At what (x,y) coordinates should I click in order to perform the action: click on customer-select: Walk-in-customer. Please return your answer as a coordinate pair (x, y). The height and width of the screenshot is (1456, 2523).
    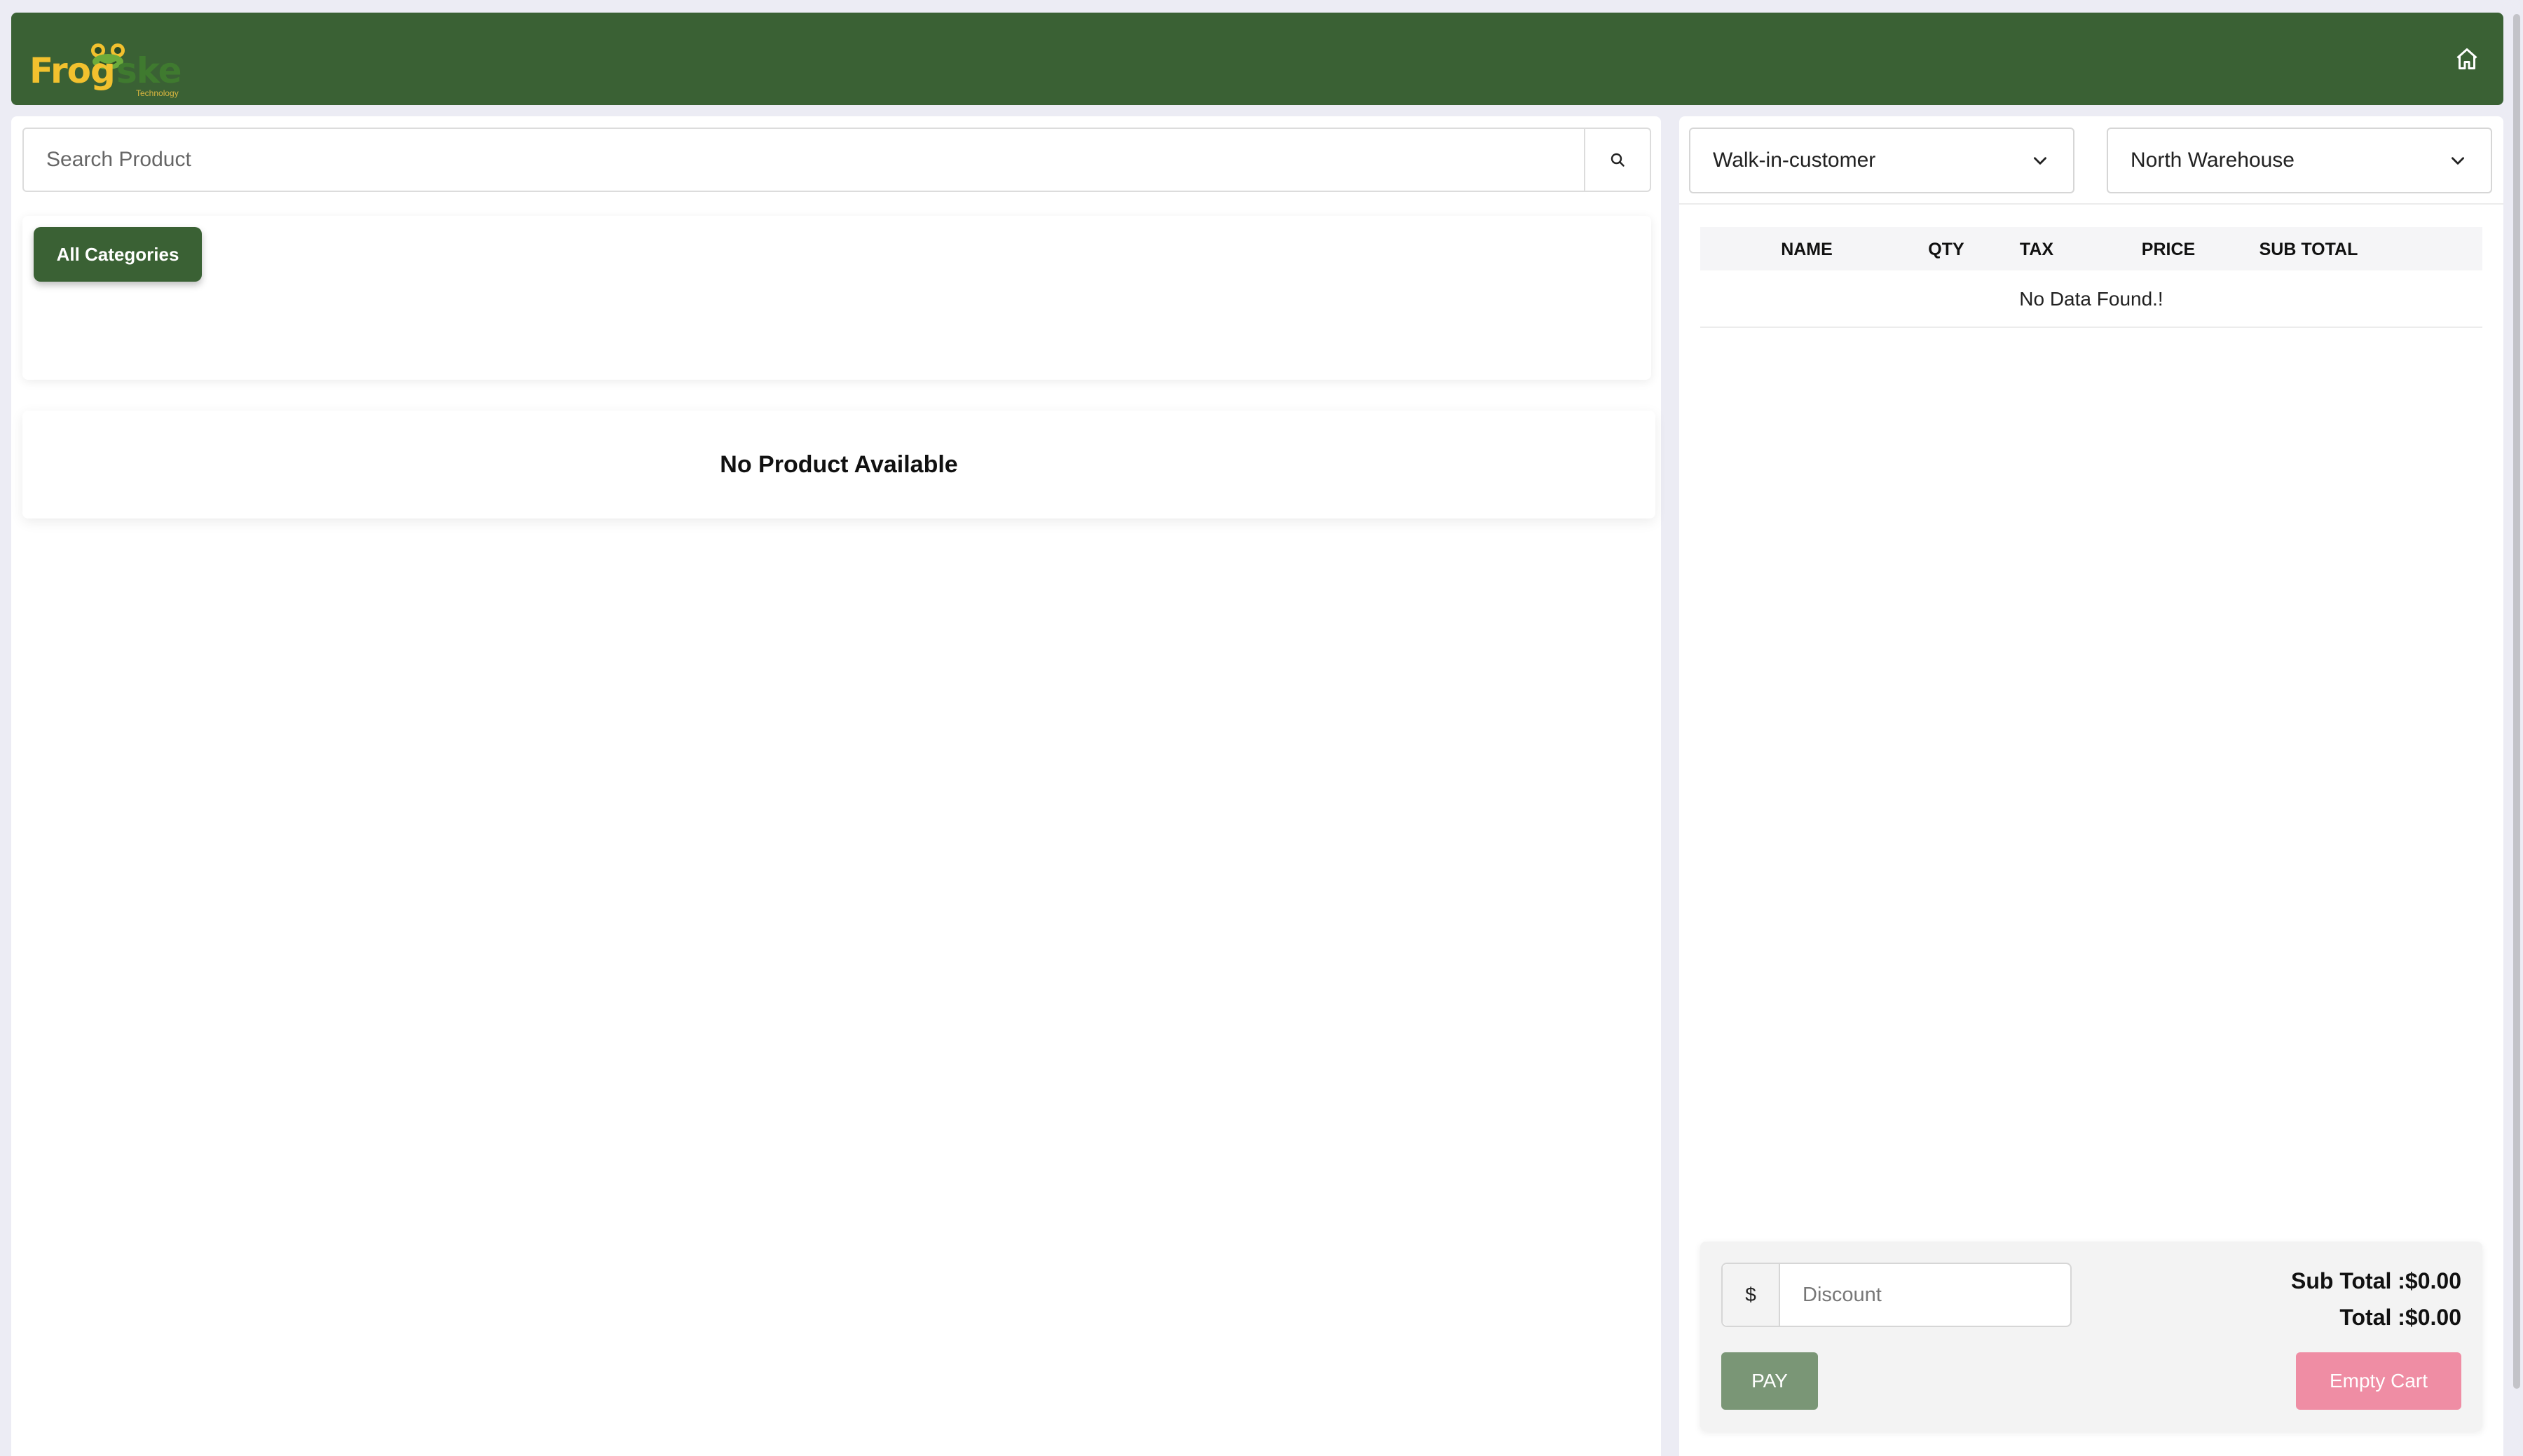
    Looking at the image, I should click on (1881, 160).